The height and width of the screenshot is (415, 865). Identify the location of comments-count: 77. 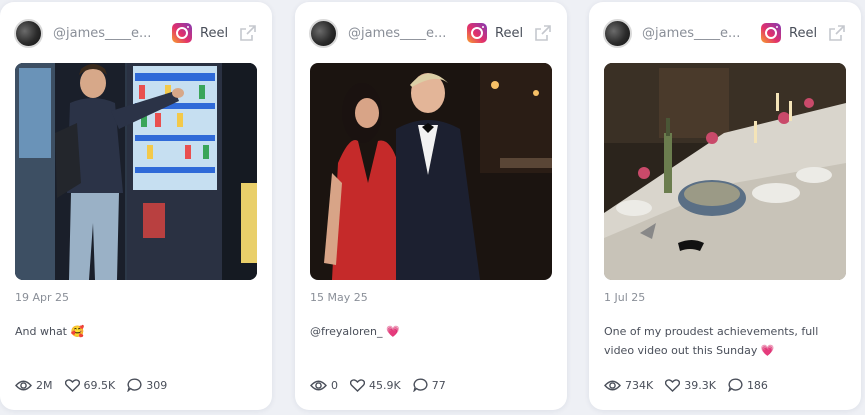
(438, 385).